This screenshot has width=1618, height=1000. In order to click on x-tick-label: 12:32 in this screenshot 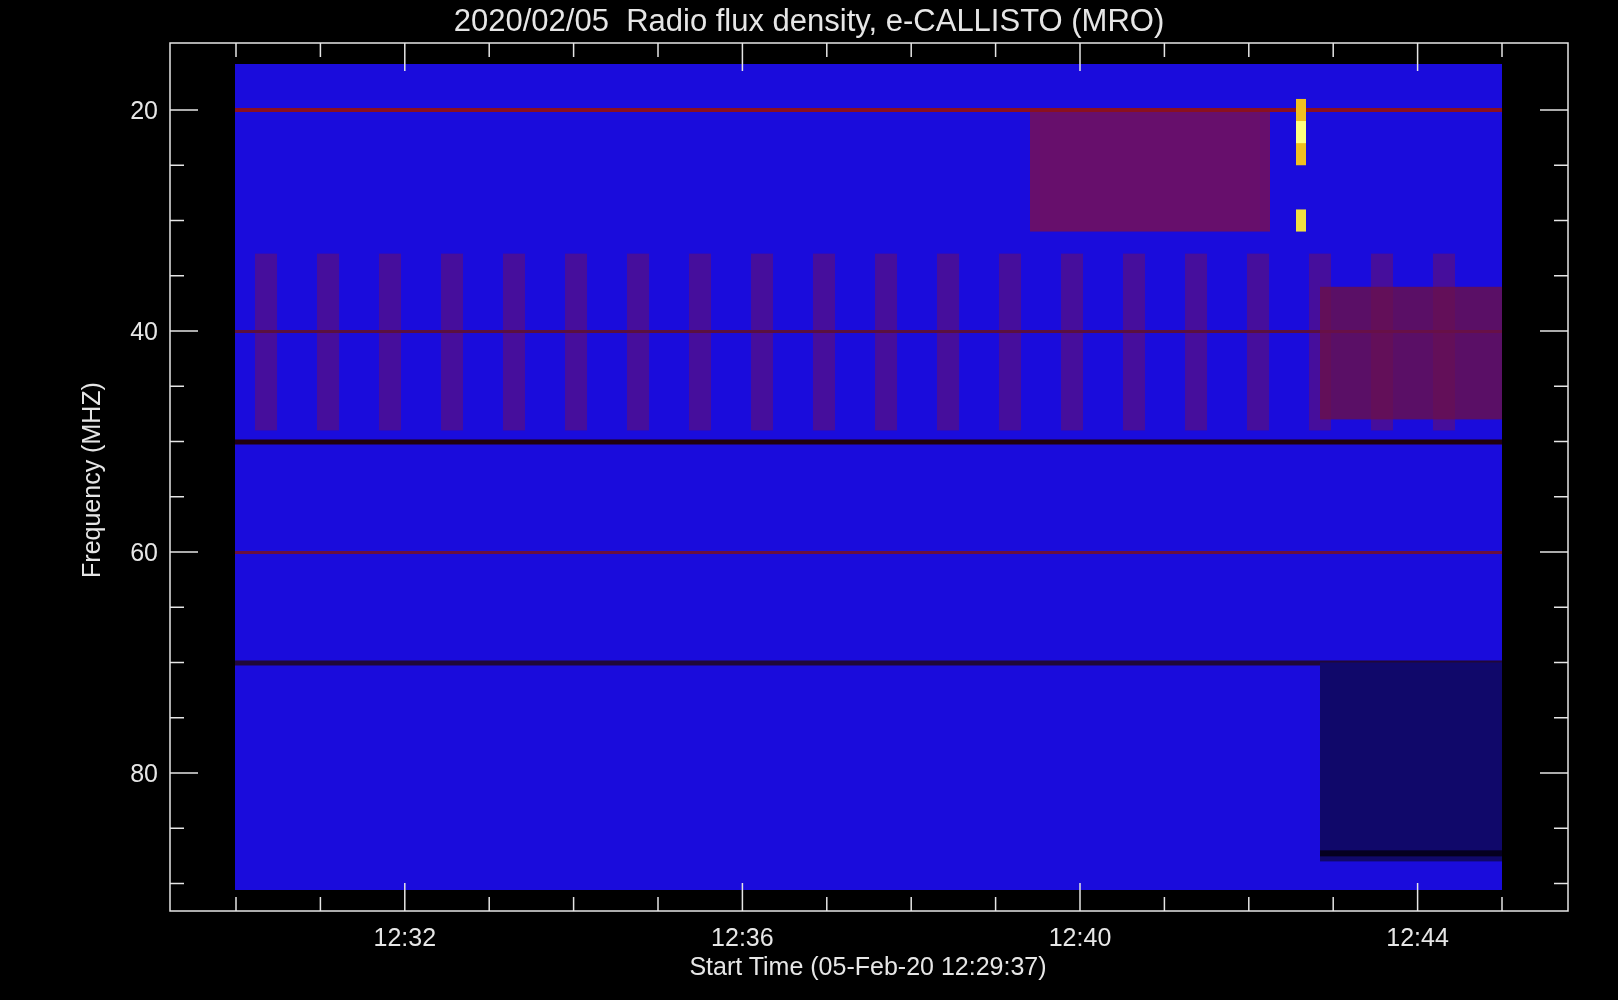, I will do `click(405, 937)`.